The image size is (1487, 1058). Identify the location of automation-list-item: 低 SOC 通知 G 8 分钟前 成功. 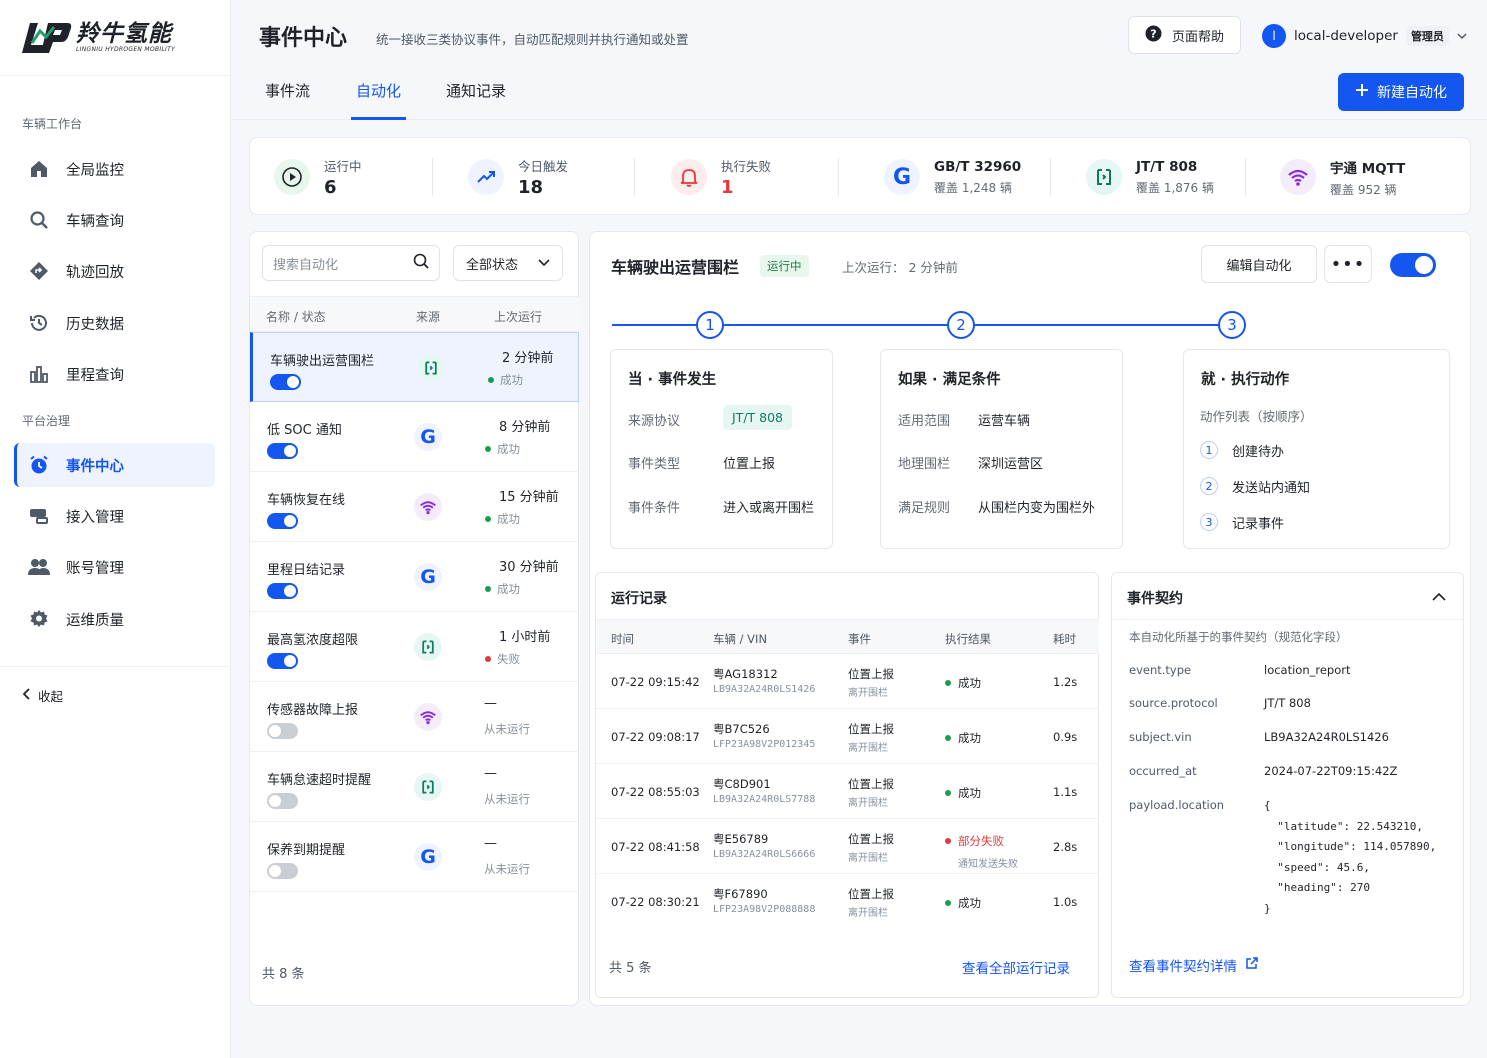
(414, 437).